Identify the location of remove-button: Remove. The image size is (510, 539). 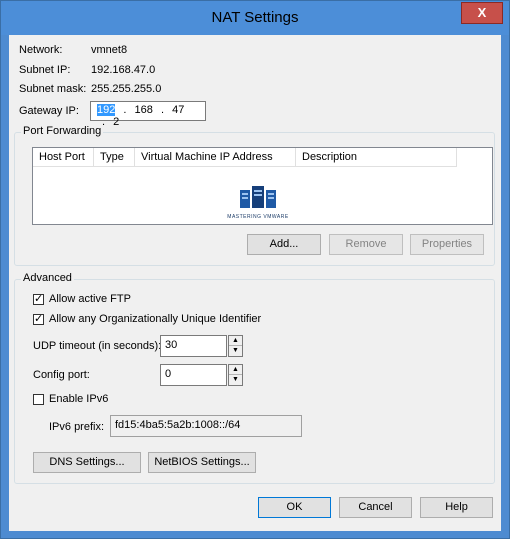
(366, 244).